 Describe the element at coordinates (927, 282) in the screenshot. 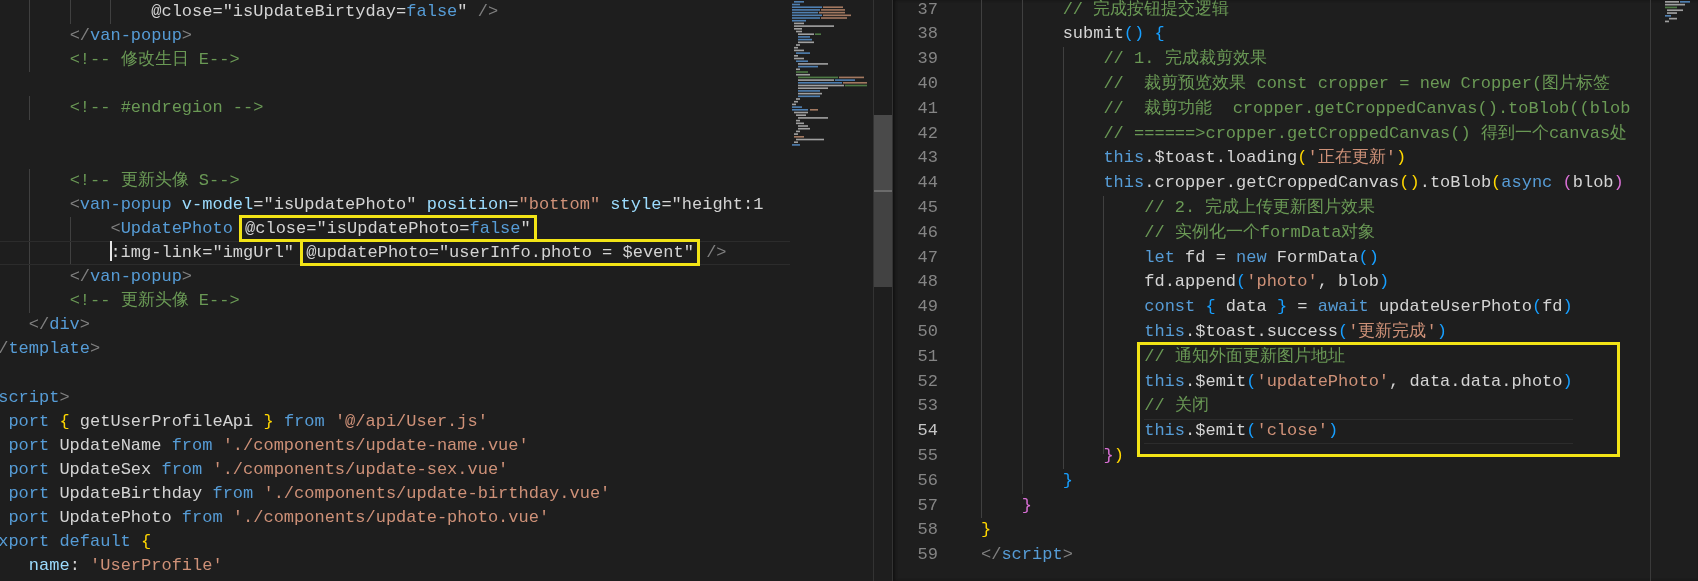

I see `line-number: 48` at that location.